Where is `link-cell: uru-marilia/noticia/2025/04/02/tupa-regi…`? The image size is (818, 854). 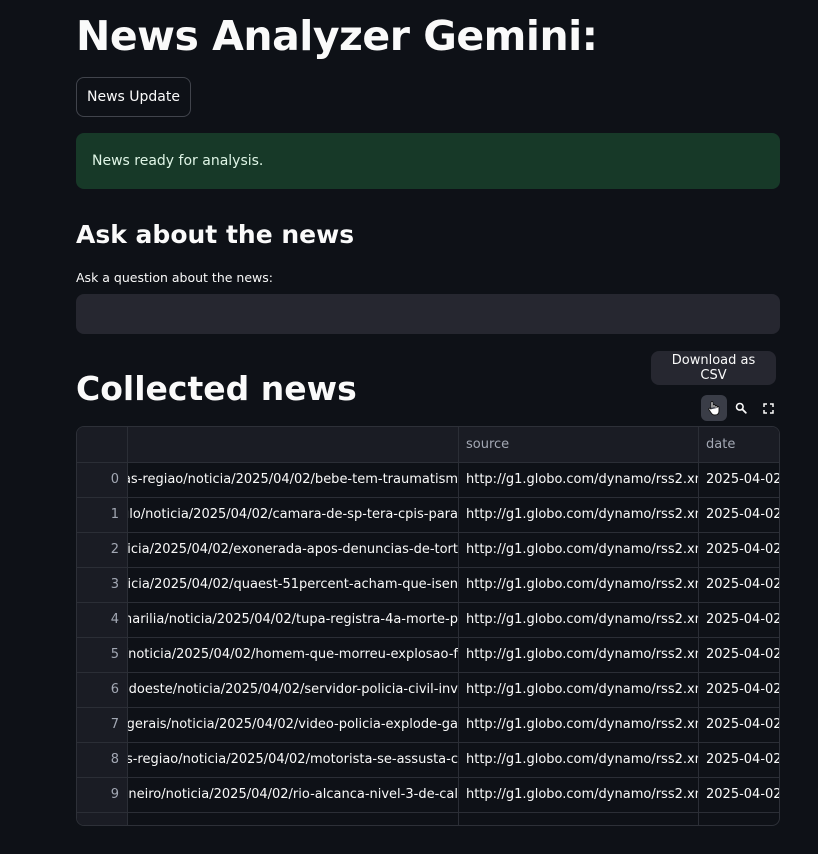 link-cell: uru-marilia/noticia/2025/04/02/tupa-regi… is located at coordinates (293, 620).